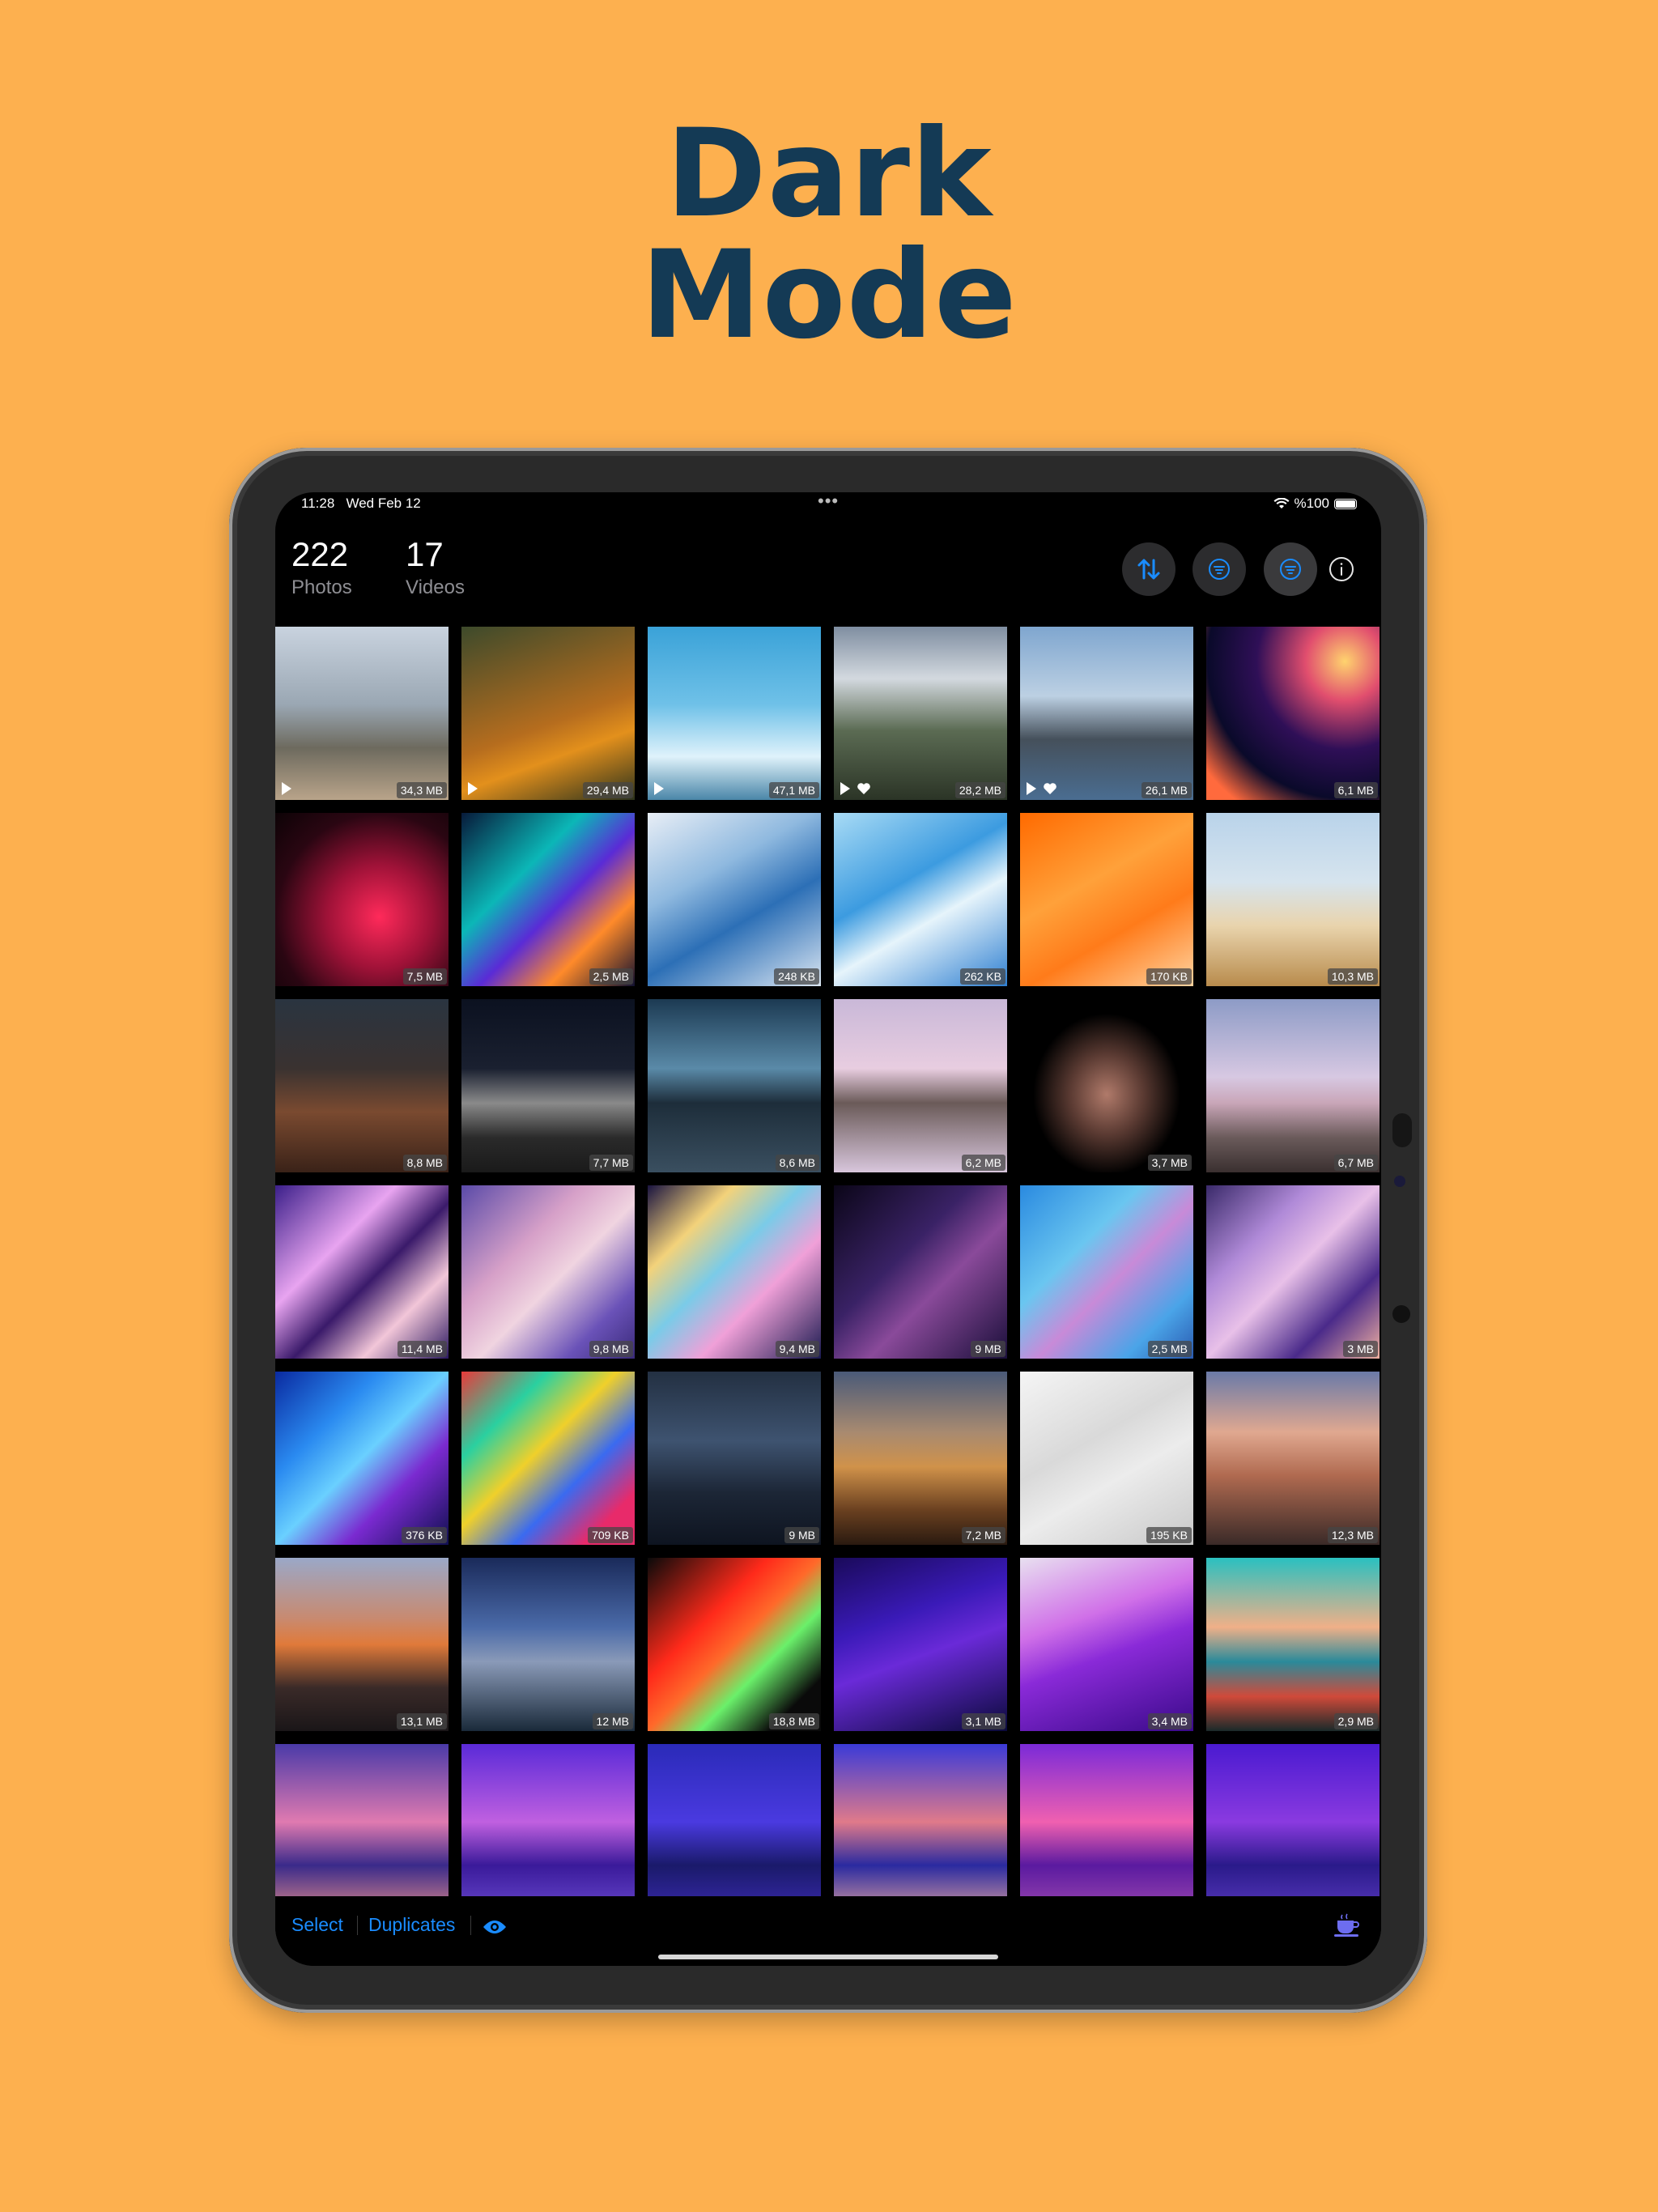  Describe the element at coordinates (607, 790) in the screenshot. I see `file-size-badge: 29,4 MB` at that location.